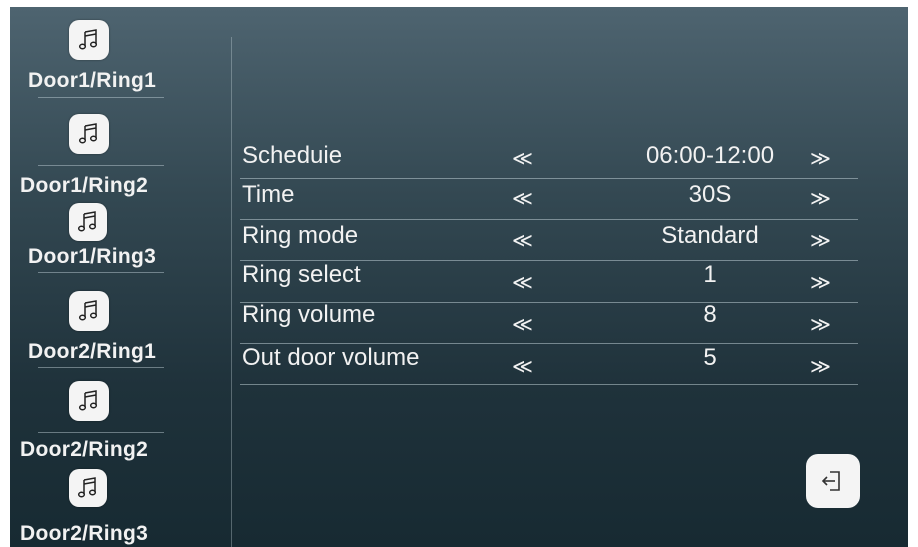 Image resolution: width=918 pixels, height=547 pixels. What do you see at coordinates (331, 357) in the screenshot?
I see `setting-label: Out door volume` at bounding box center [331, 357].